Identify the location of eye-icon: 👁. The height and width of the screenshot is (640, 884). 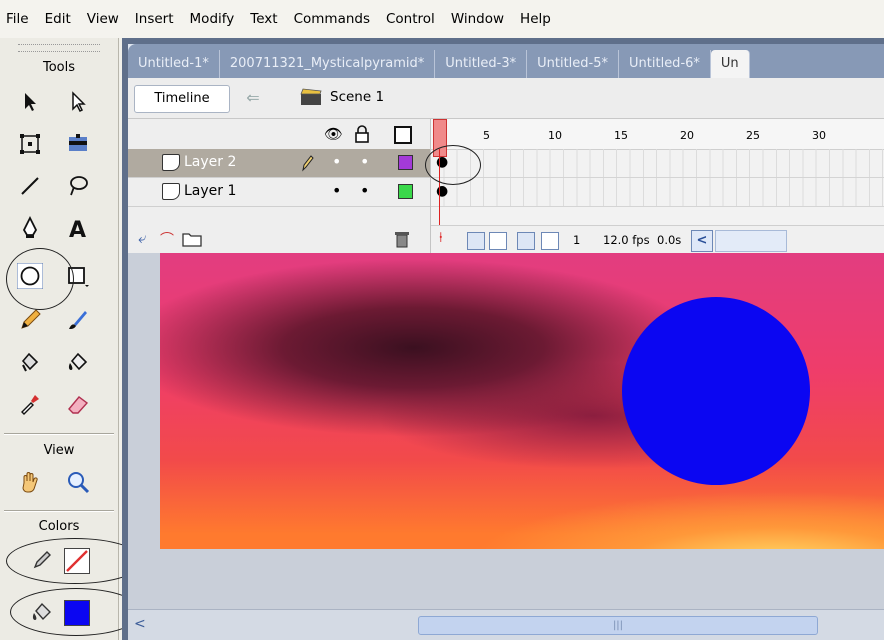
(333, 134).